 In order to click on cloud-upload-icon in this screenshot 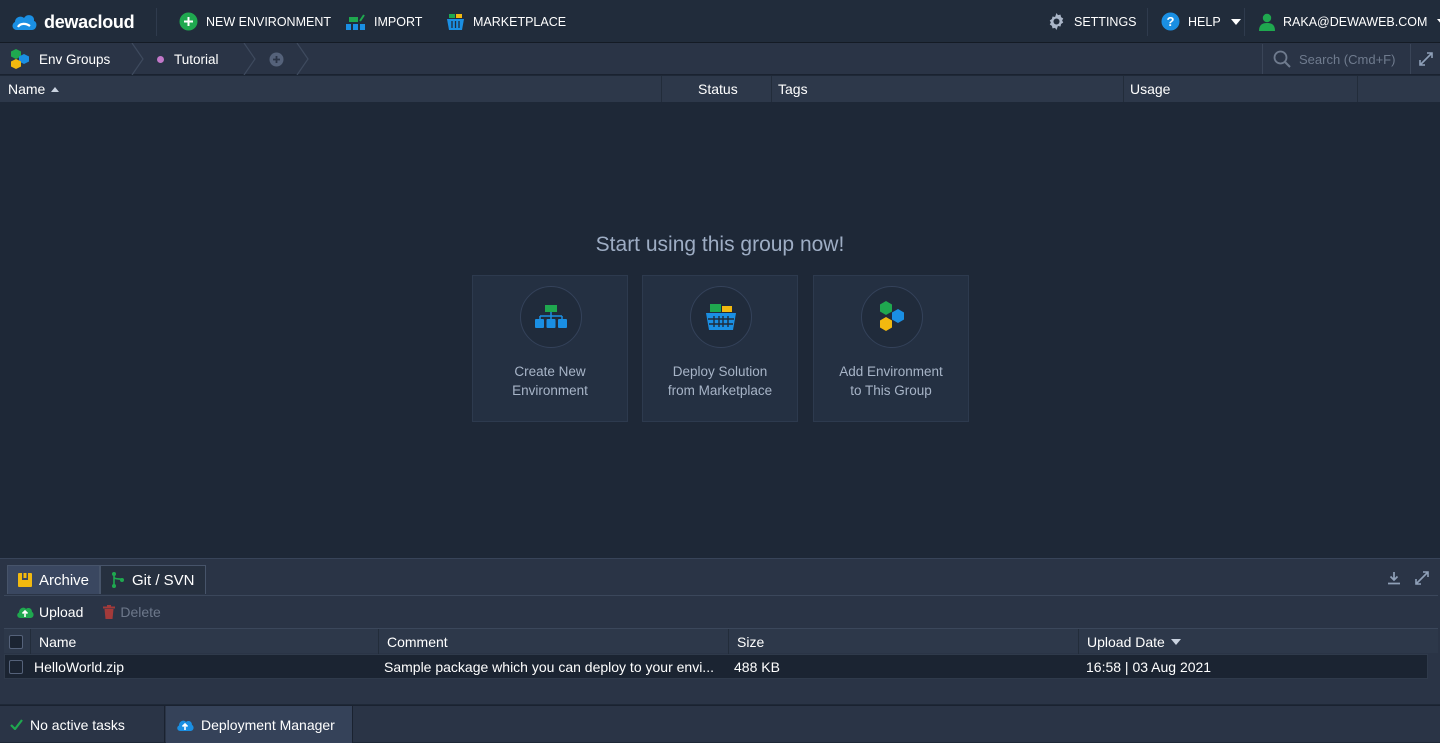, I will do `click(185, 725)`.